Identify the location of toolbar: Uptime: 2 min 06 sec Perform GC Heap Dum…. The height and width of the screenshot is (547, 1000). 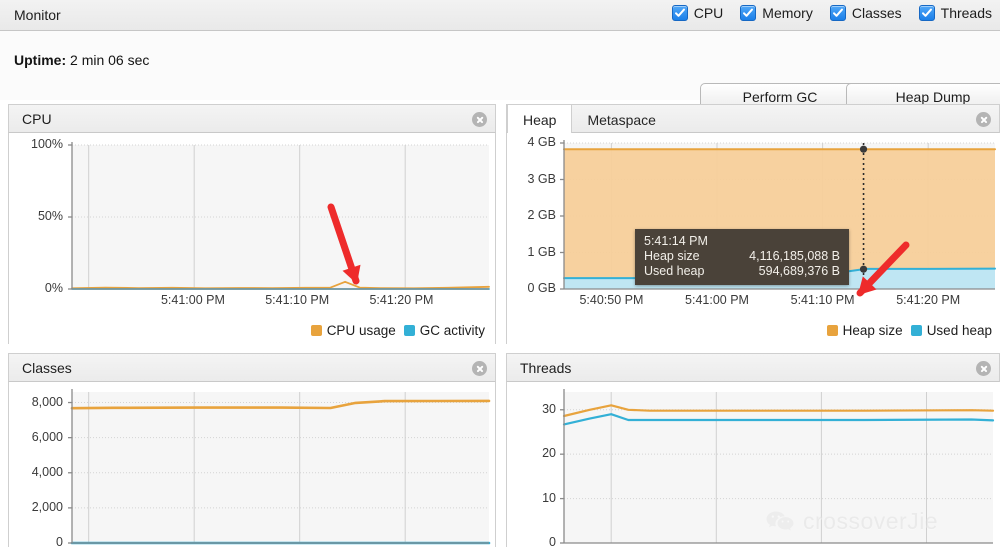
(500, 71).